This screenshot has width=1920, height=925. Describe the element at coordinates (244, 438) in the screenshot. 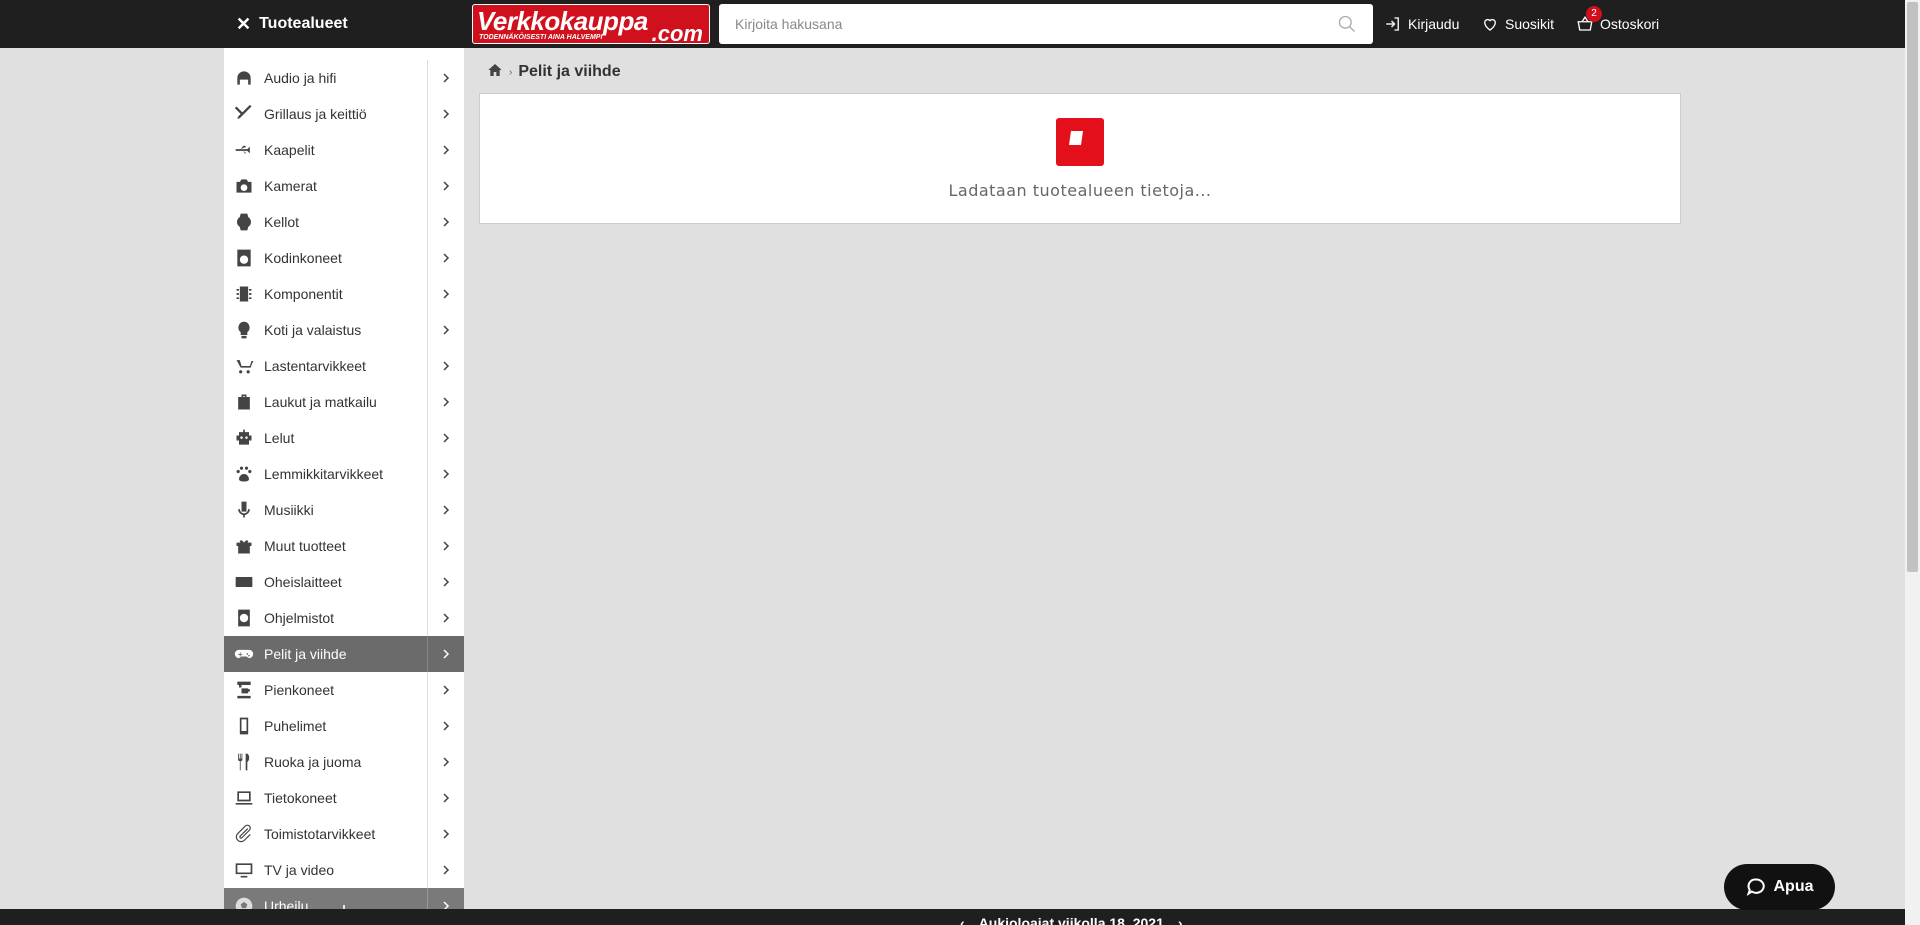

I see `robot-icon` at that location.